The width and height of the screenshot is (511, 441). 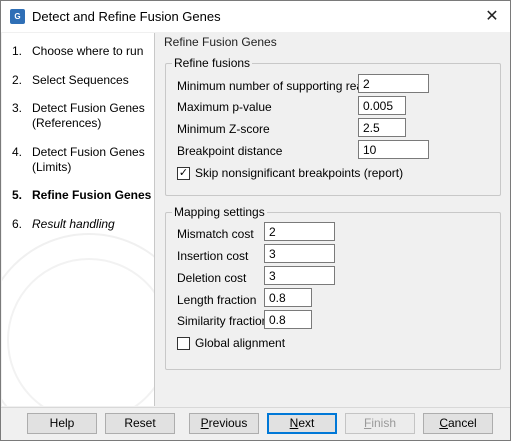 What do you see at coordinates (219, 212) in the screenshot?
I see `mapping-settings-legend: Mapping settings` at bounding box center [219, 212].